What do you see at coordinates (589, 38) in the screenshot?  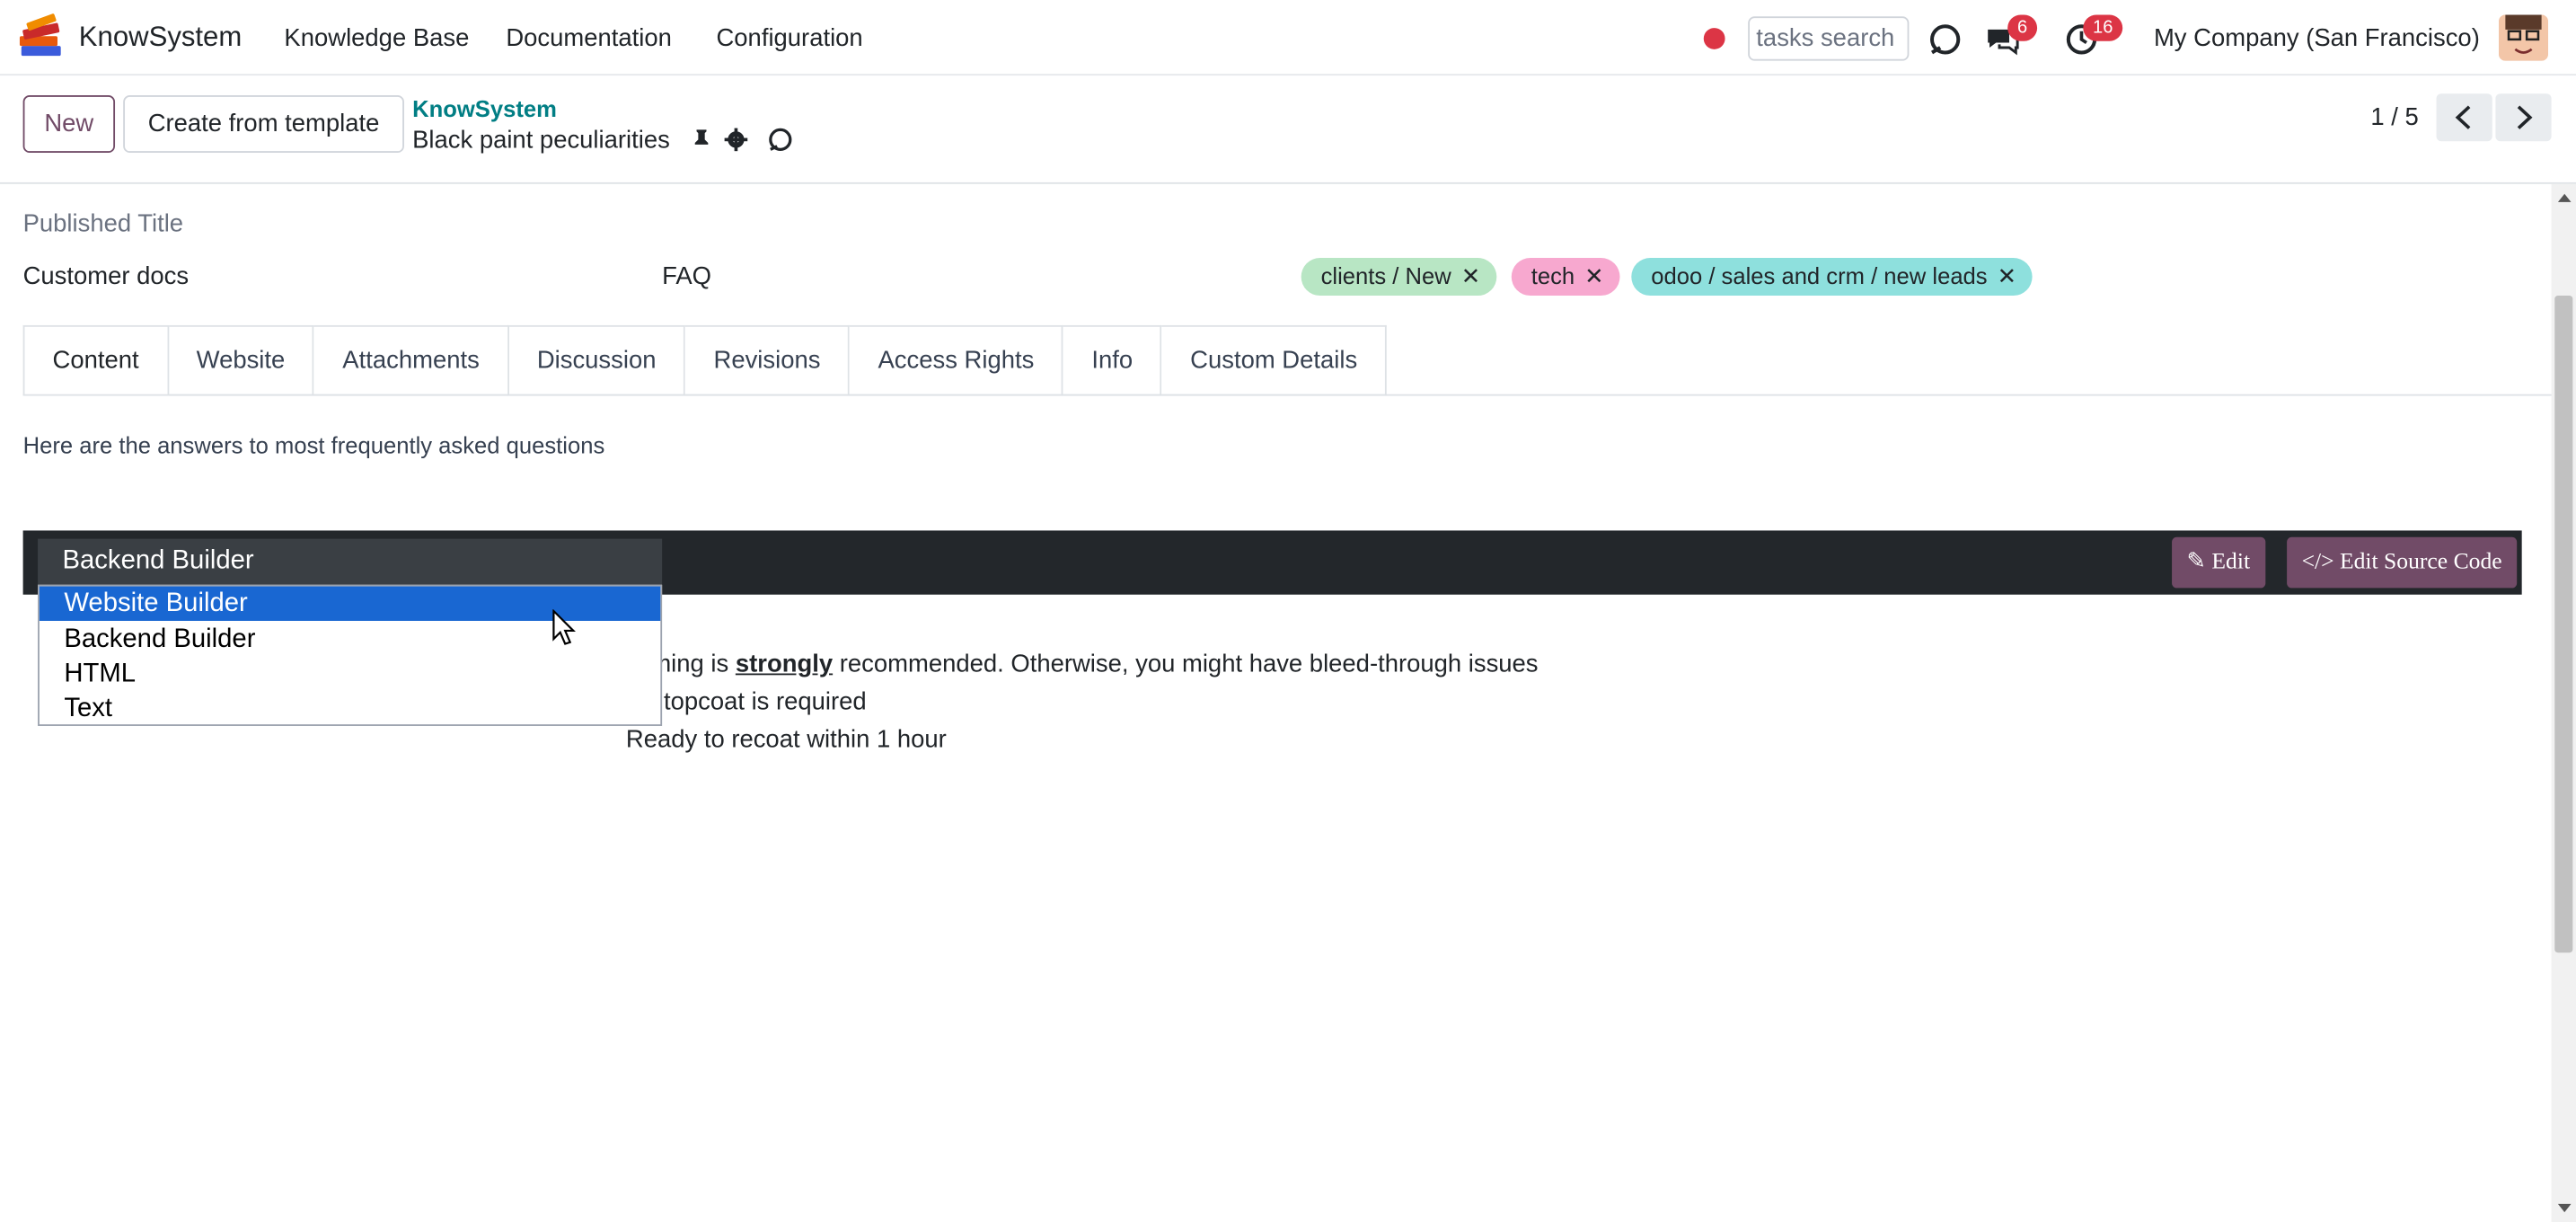 I see `menu-documentation: Documentation` at bounding box center [589, 38].